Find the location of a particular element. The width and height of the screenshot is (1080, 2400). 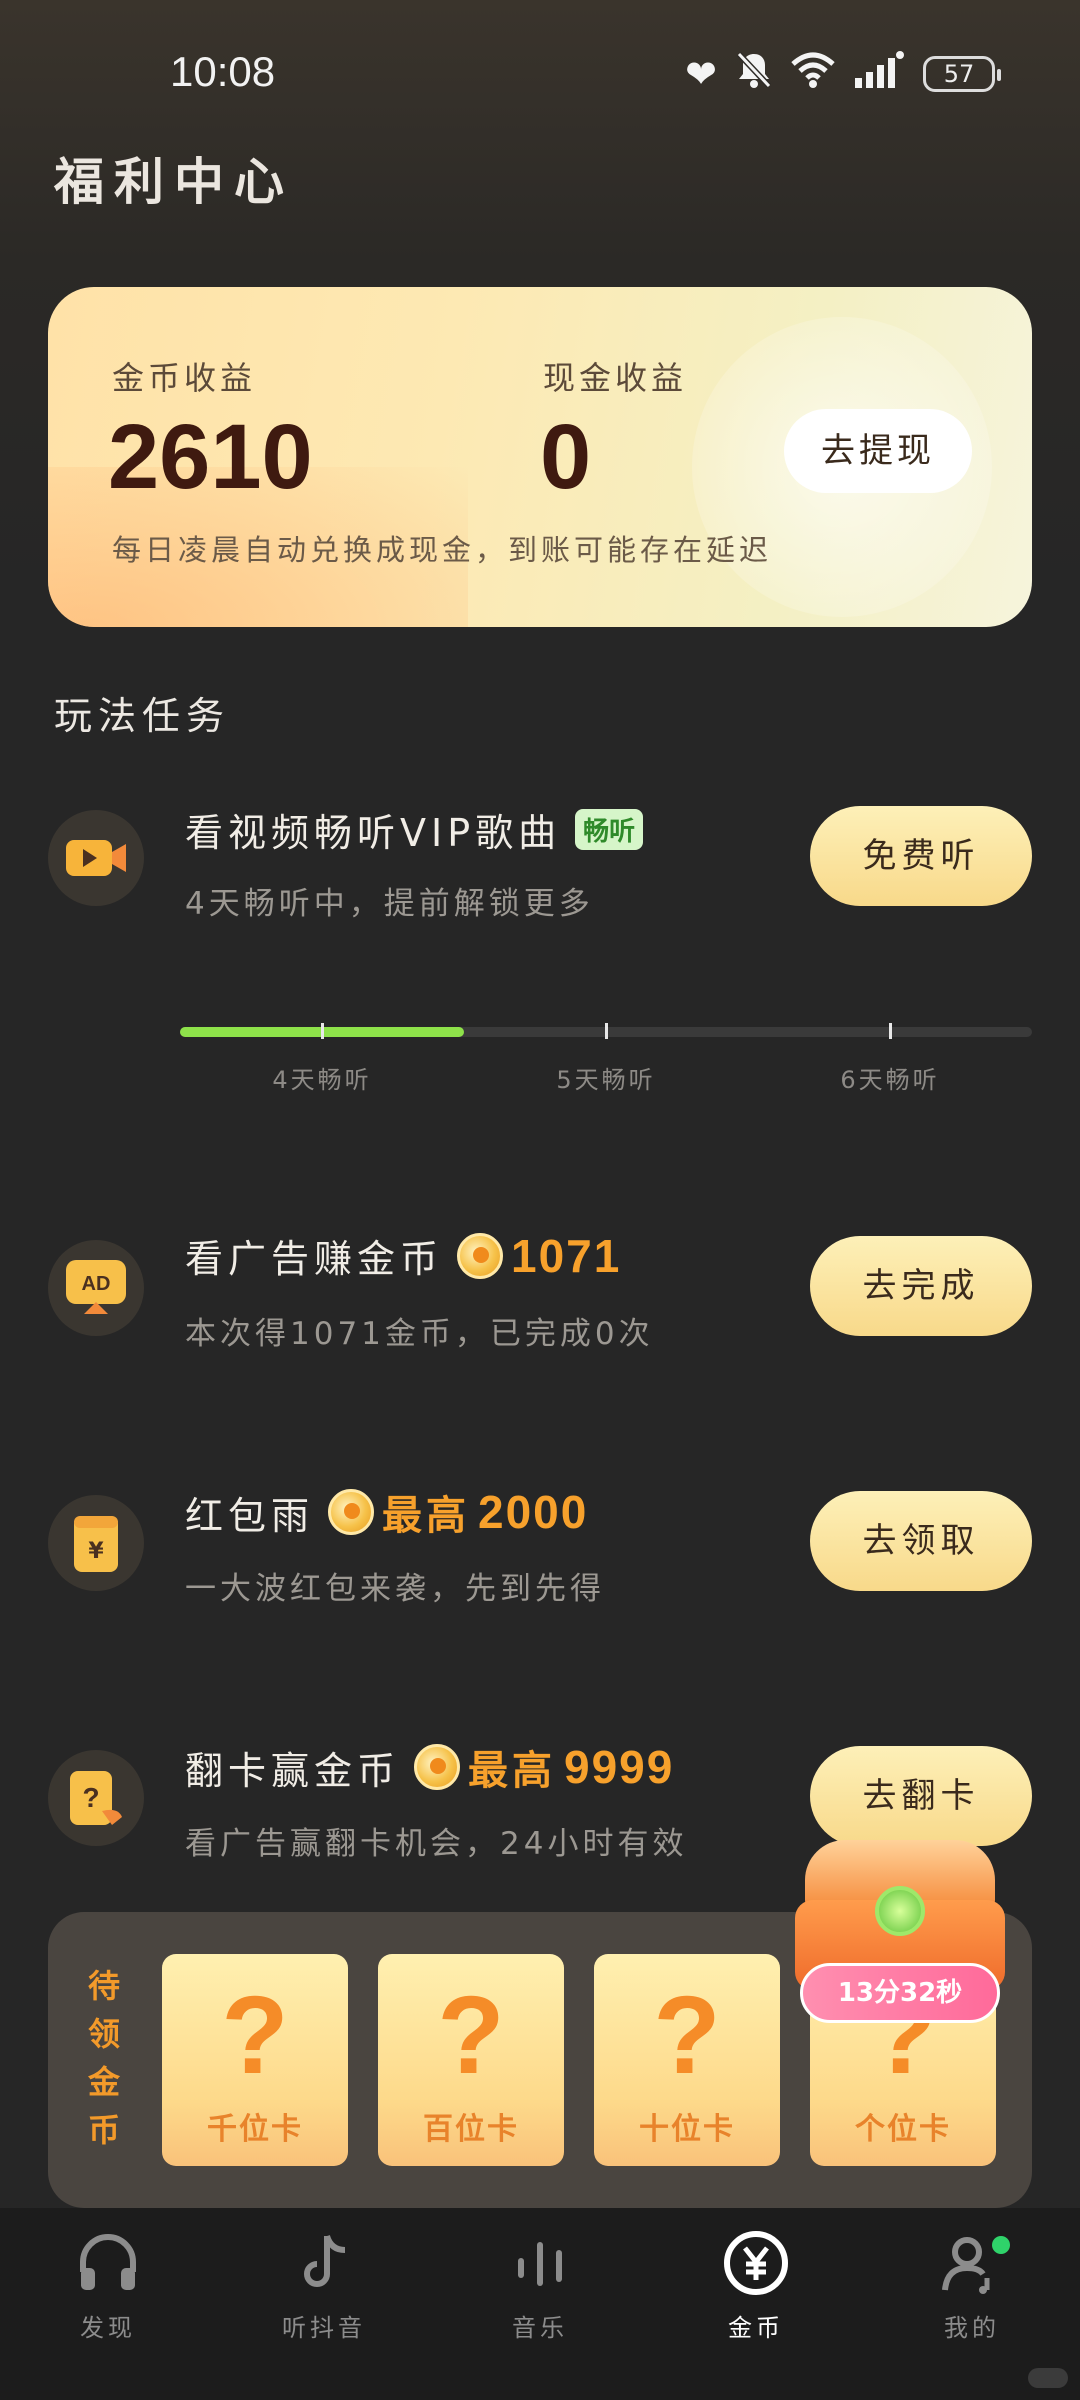

card-label: 十位卡 is located at coordinates (687, 2129).